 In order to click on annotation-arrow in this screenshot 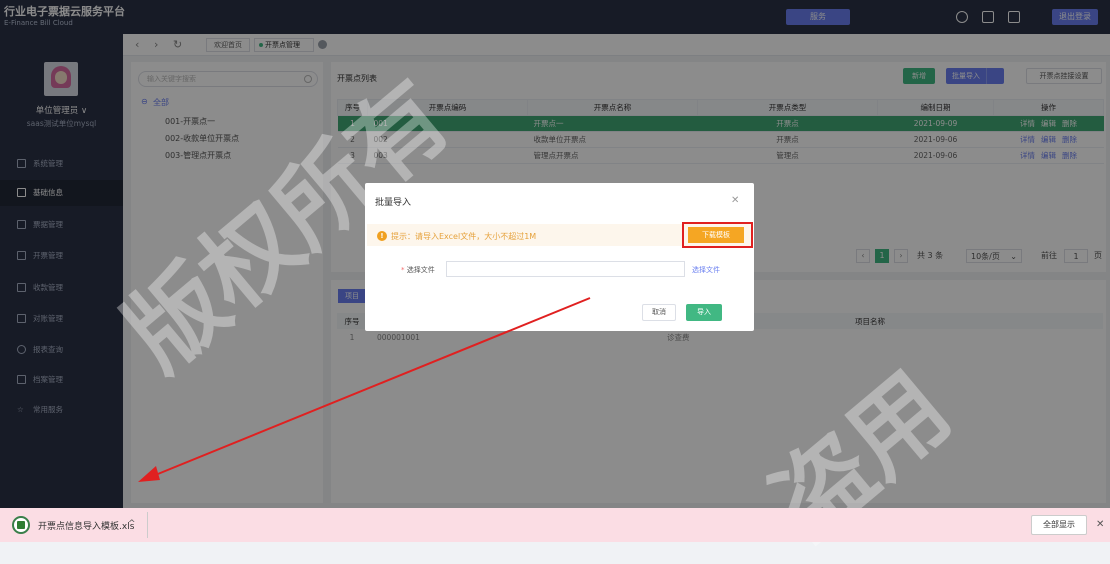, I will do `click(364, 389)`.